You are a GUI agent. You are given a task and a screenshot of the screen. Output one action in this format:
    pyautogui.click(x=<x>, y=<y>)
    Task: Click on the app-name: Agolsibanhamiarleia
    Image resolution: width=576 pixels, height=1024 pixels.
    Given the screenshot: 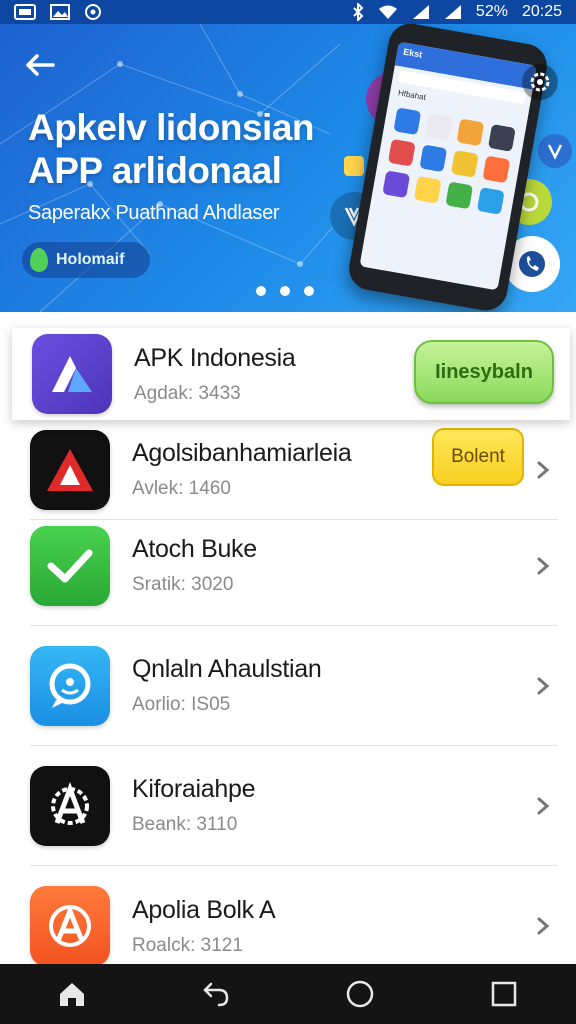 What is the action you would take?
    pyautogui.click(x=242, y=453)
    